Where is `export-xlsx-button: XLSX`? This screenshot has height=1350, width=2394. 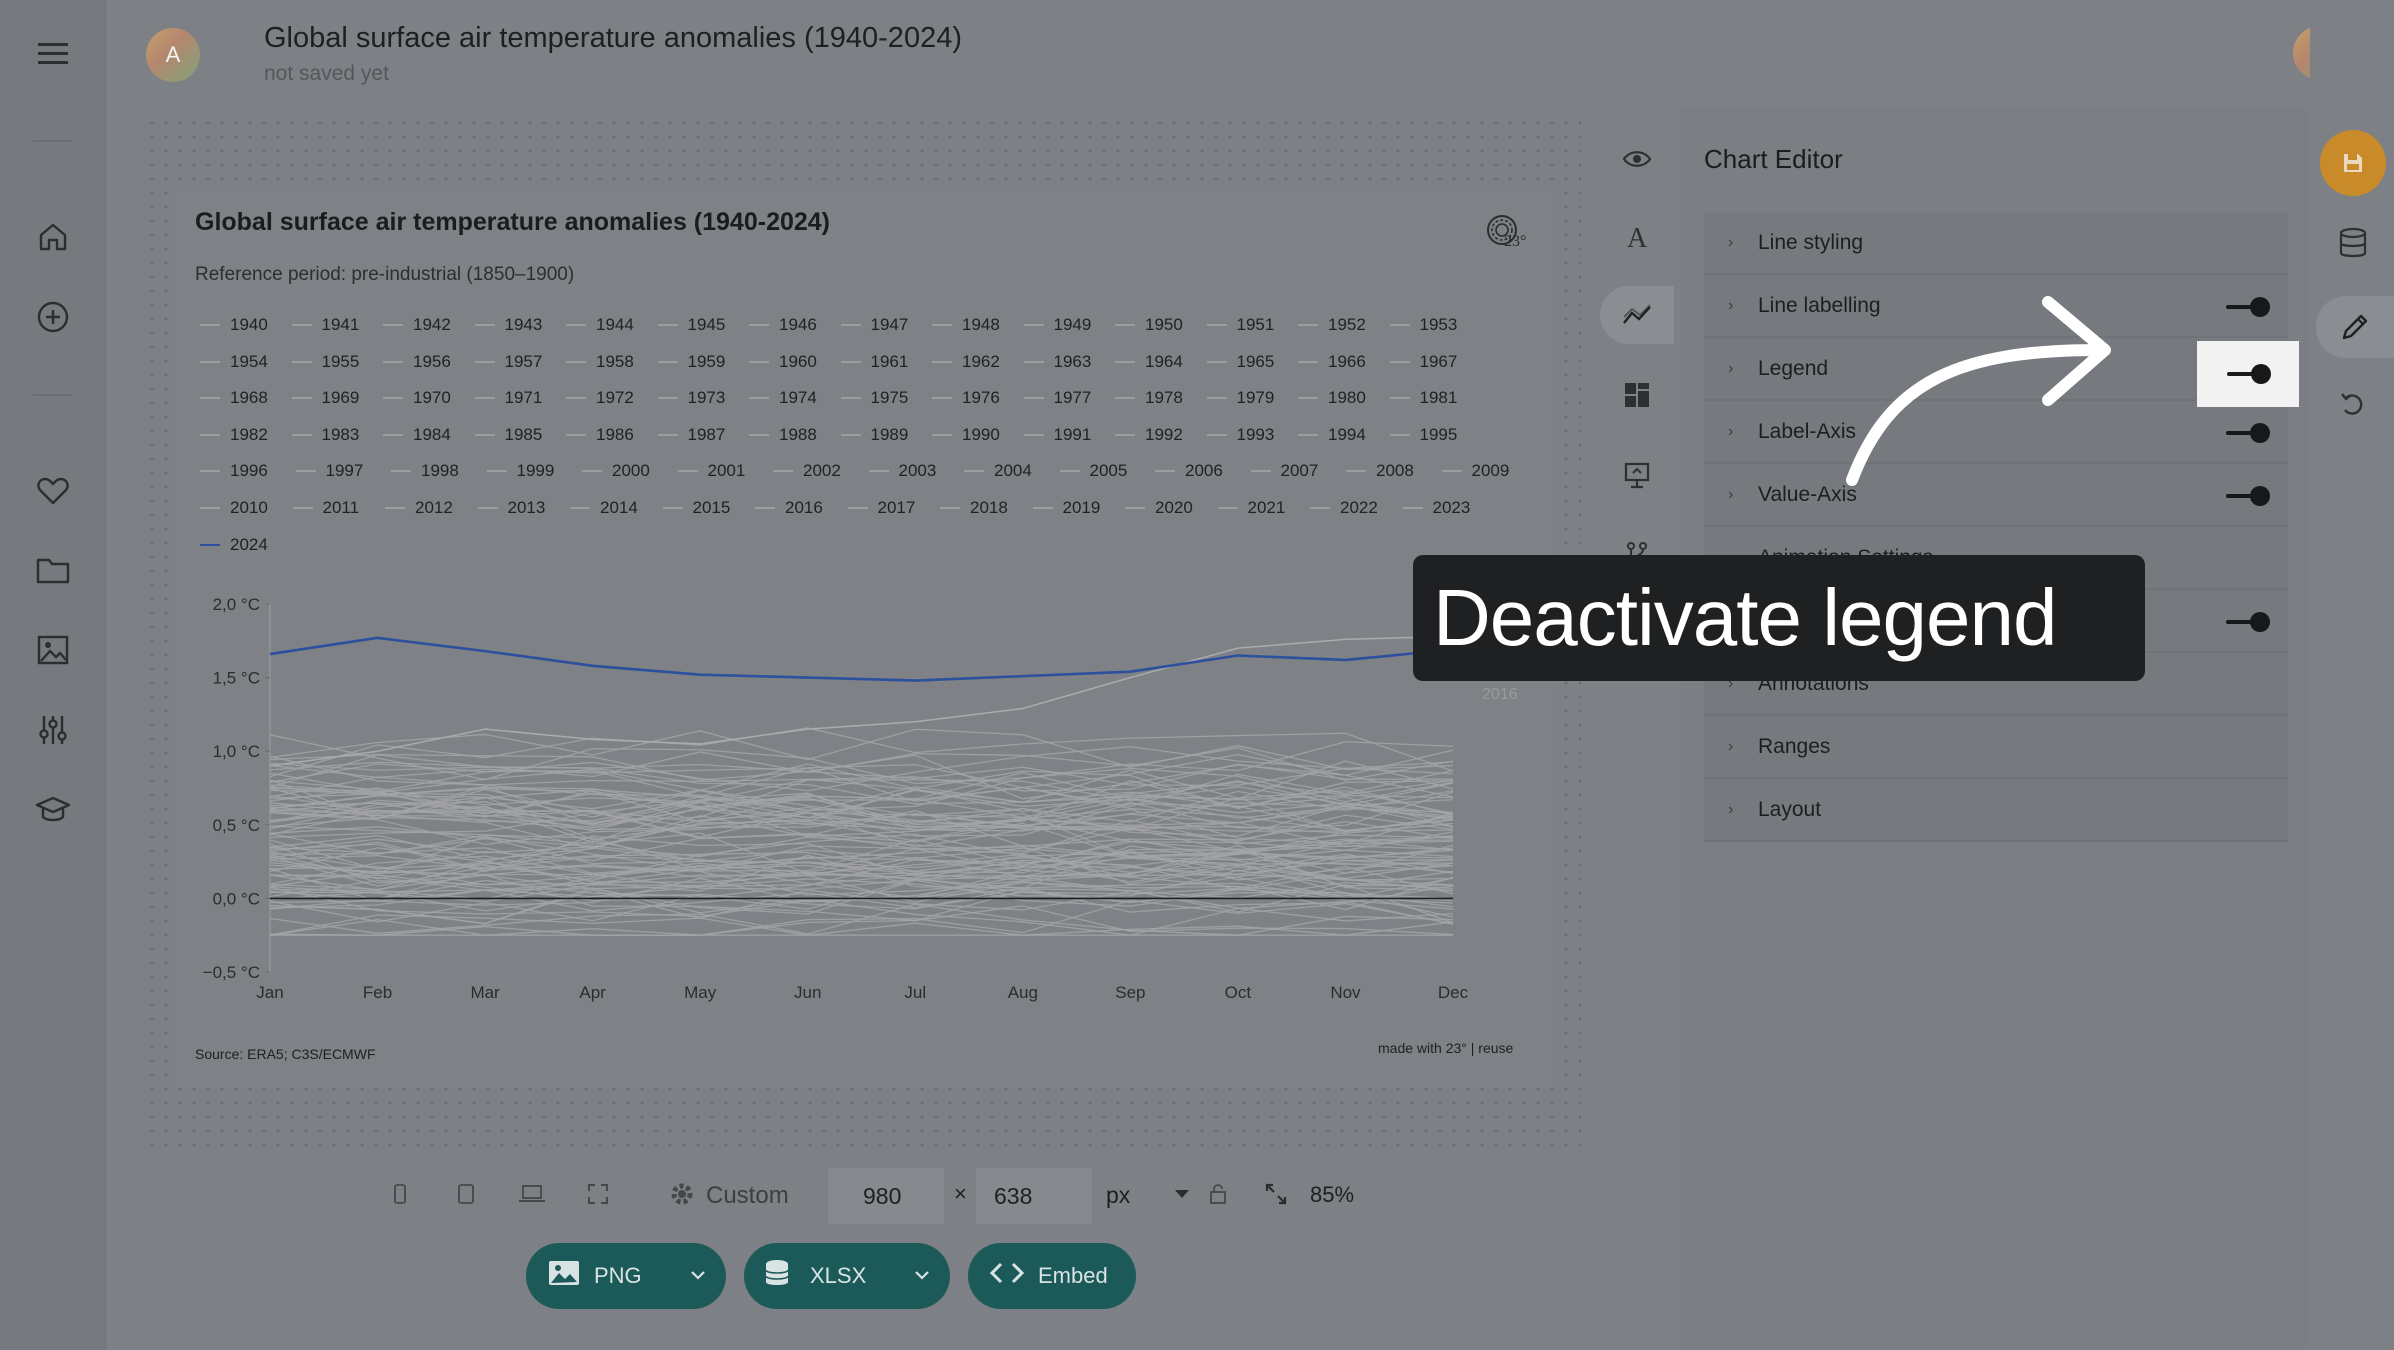
export-xlsx-button: XLSX is located at coordinates (847, 1276).